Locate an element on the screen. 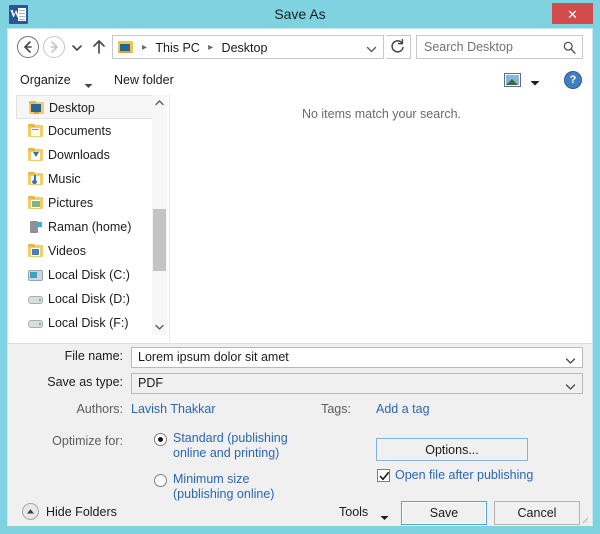  file-name-label: File name: is located at coordinates (93, 356).